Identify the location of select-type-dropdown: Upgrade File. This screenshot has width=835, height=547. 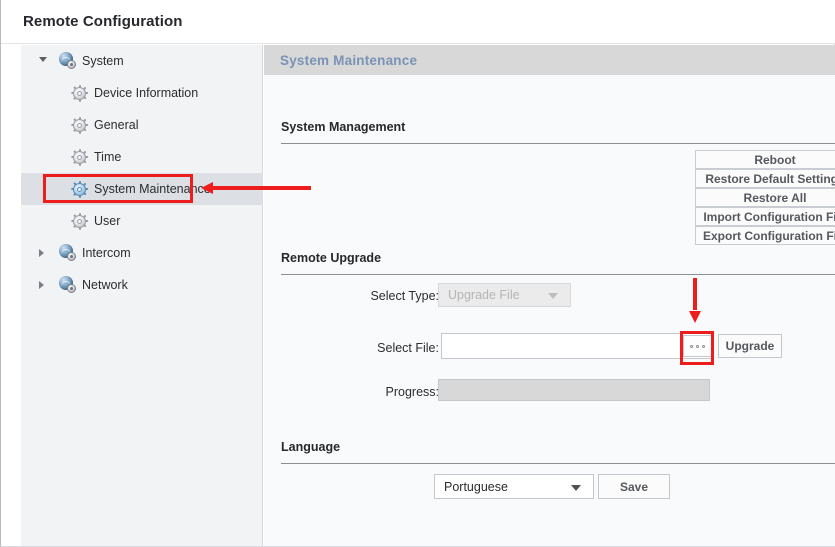
(504, 295).